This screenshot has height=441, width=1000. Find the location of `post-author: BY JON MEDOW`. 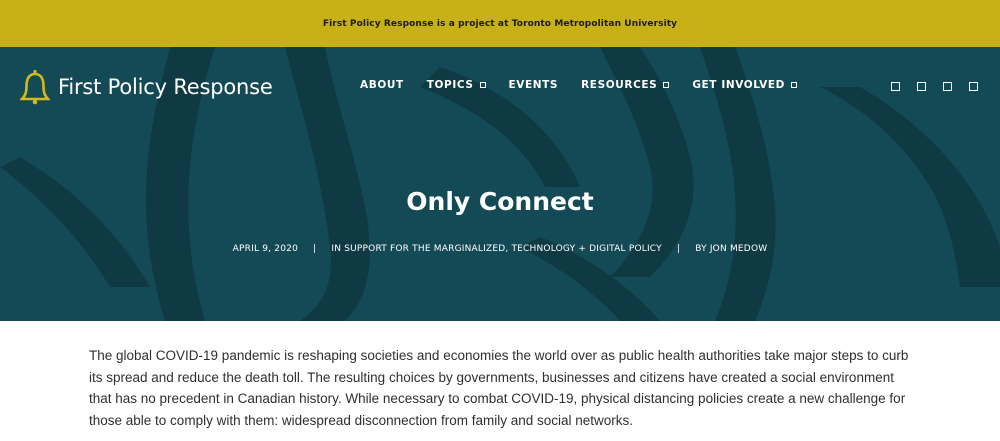

post-author: BY JON MEDOW is located at coordinates (731, 249).